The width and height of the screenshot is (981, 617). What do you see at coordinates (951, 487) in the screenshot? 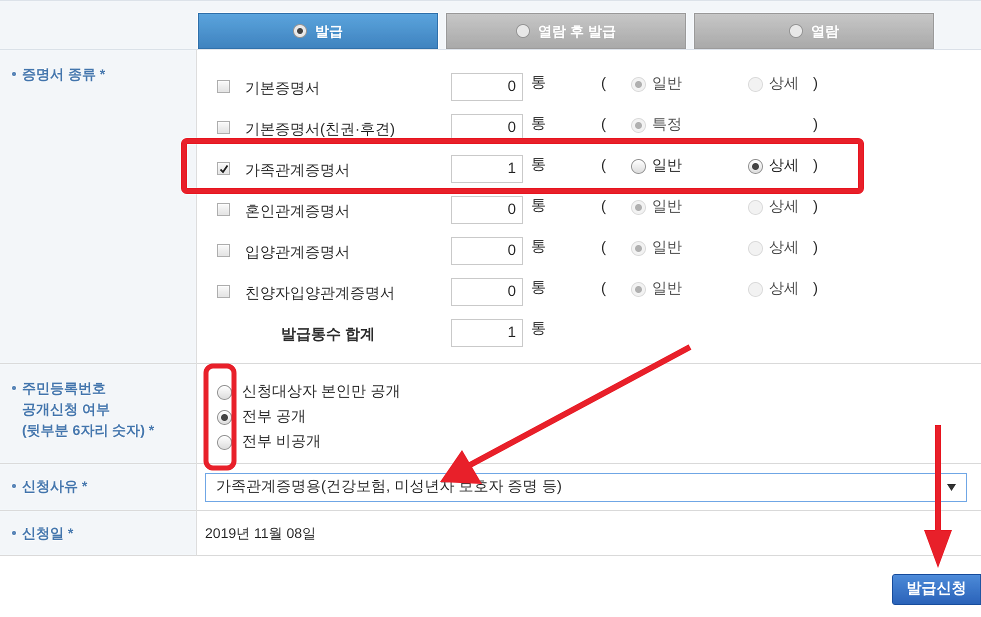
I see `caret-icon` at bounding box center [951, 487].